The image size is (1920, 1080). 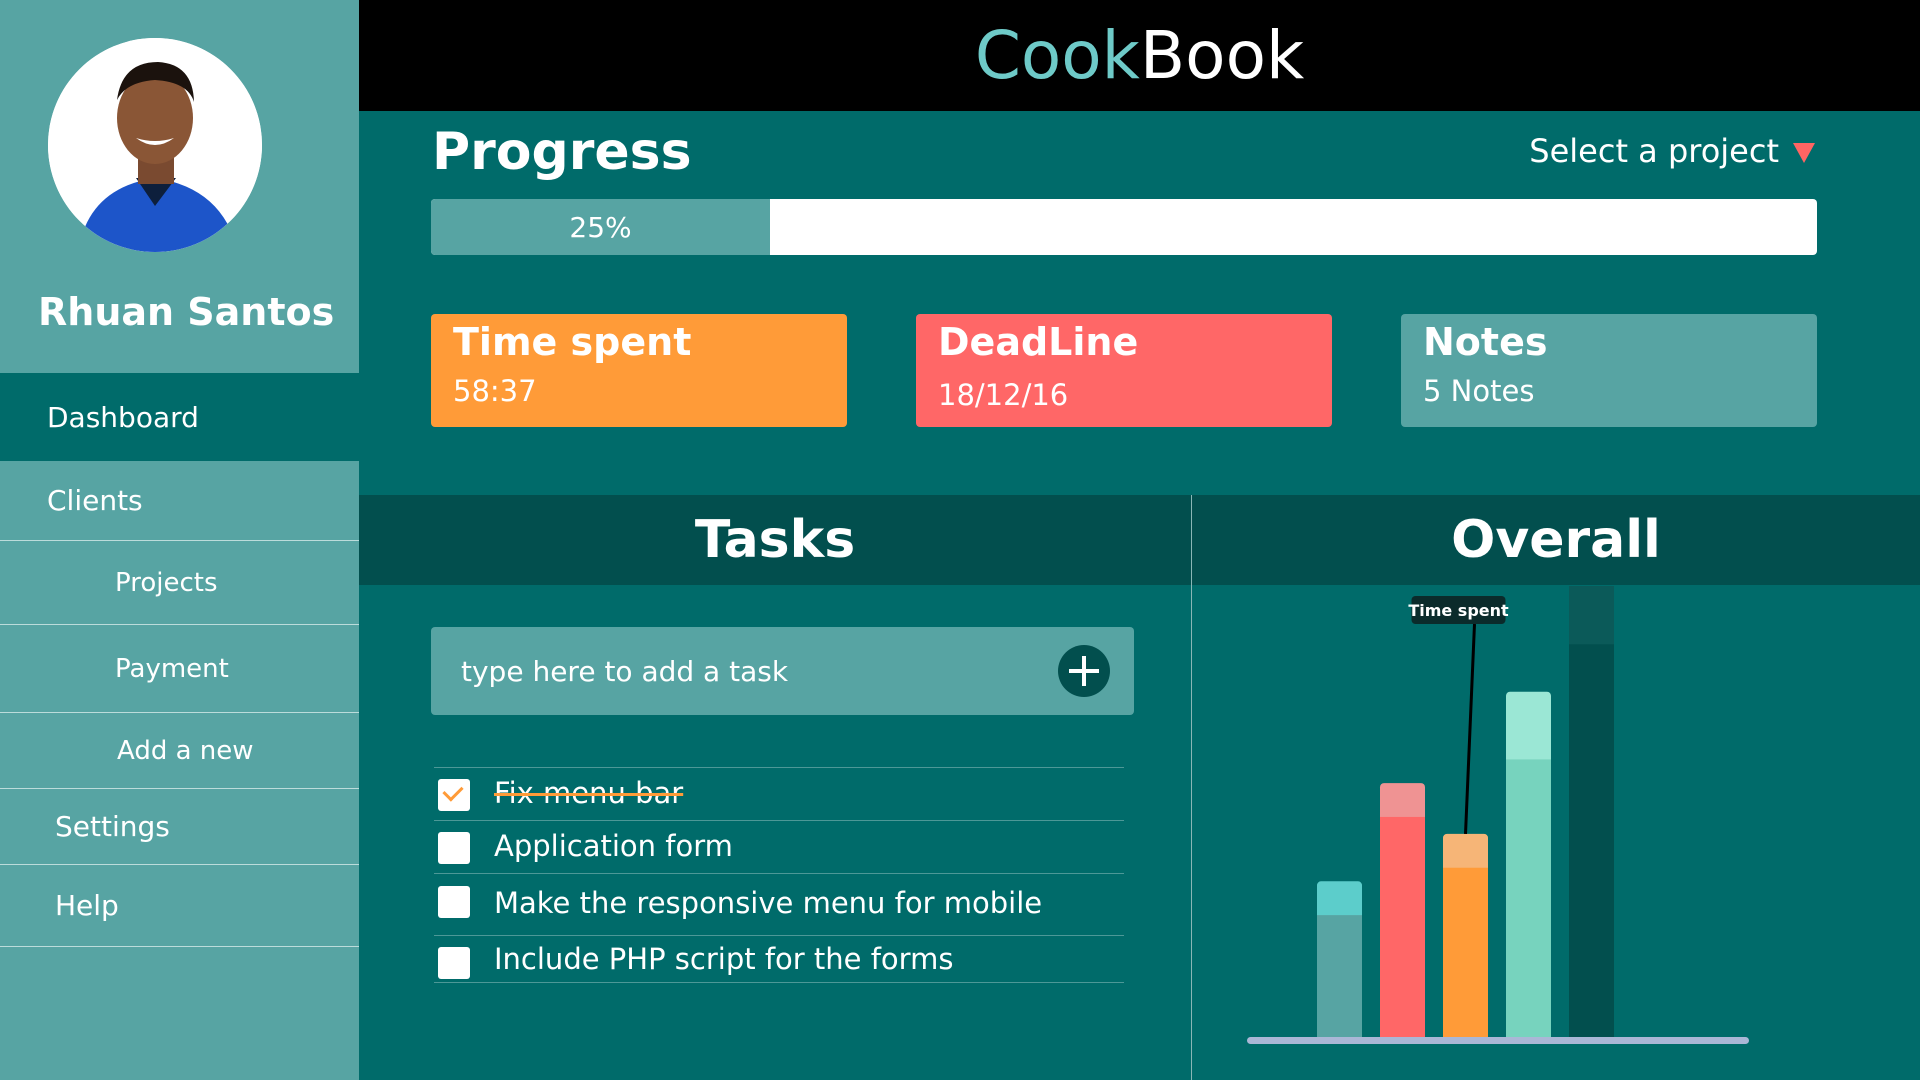 I want to click on checkmark-icon, so click(x=453, y=791).